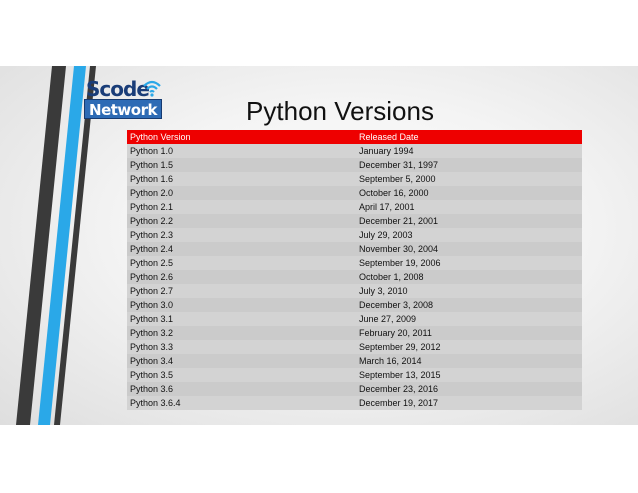 This screenshot has height=493, width=638. What do you see at coordinates (241, 151) in the screenshot?
I see `version-cell: Python 1.0` at bounding box center [241, 151].